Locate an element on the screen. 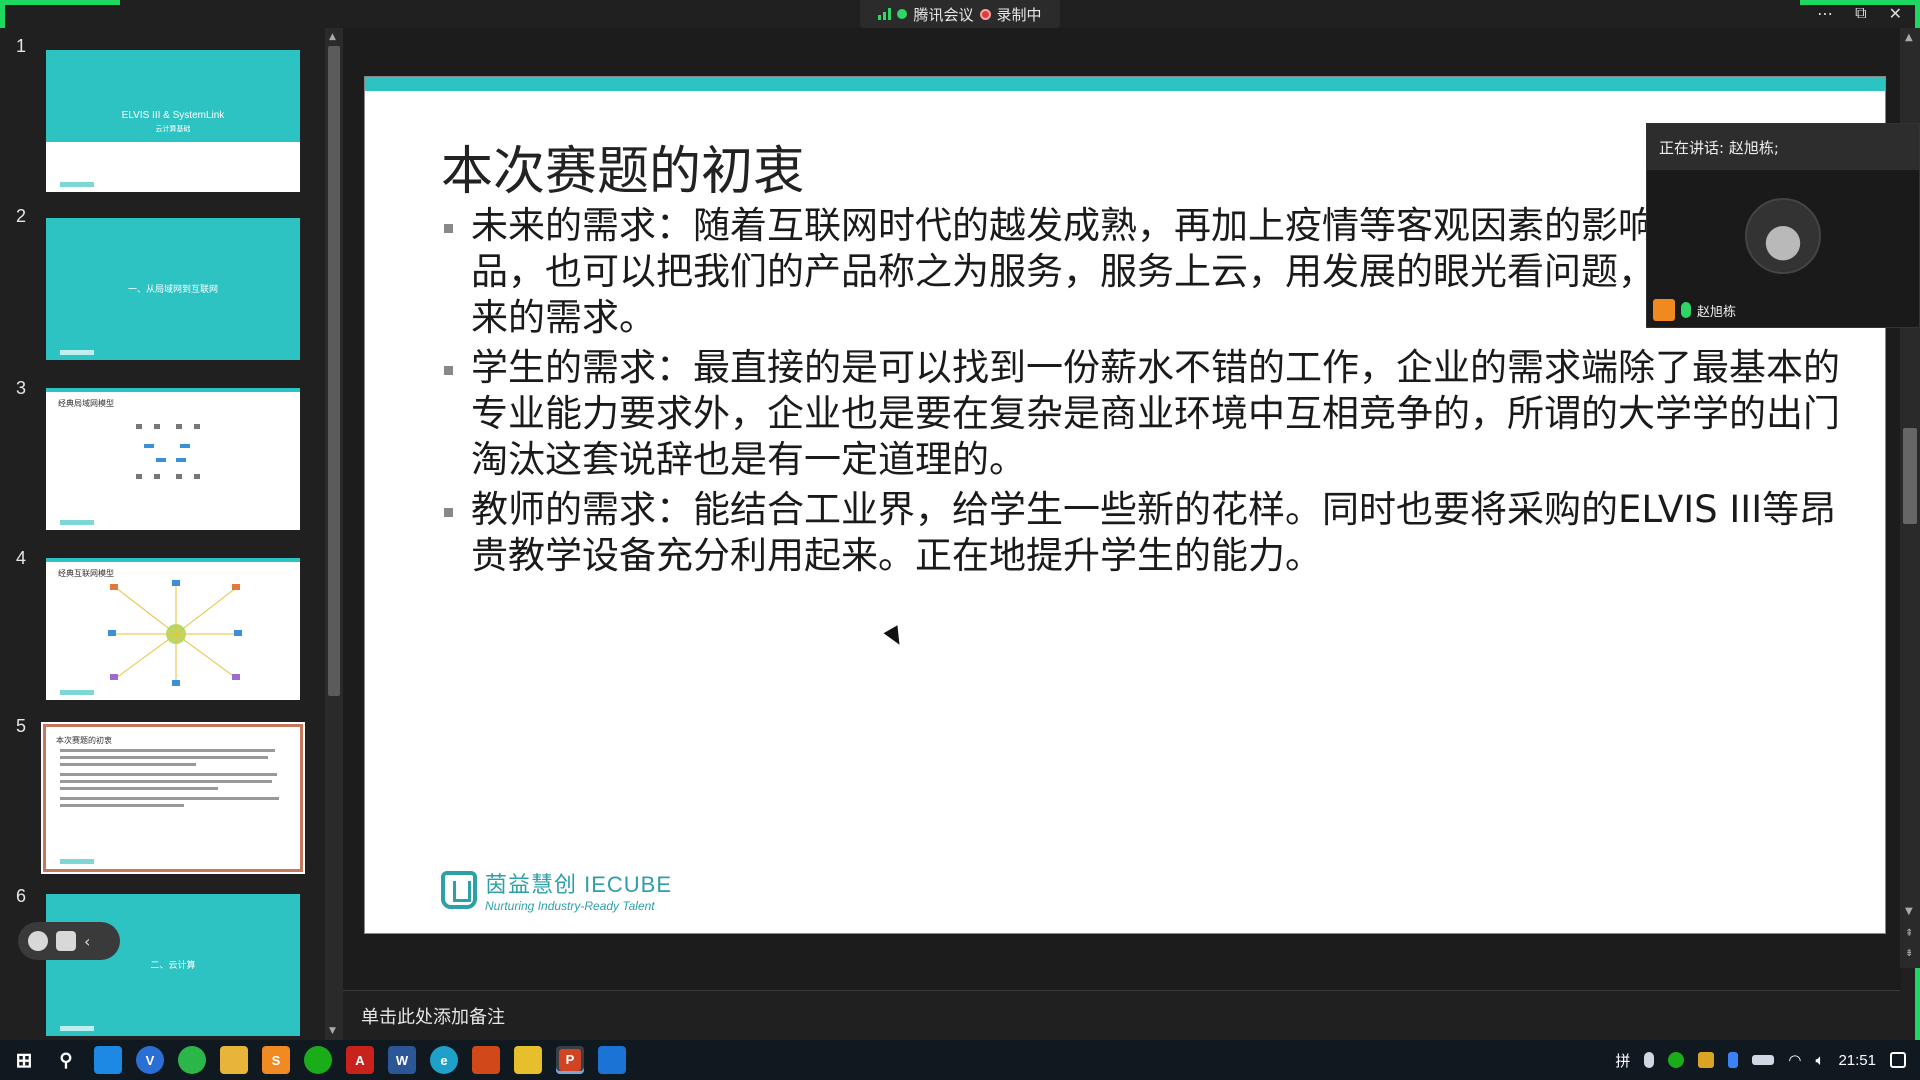  window-controls: ⋯ ⧉ ✕ is located at coordinates (1859, 13).